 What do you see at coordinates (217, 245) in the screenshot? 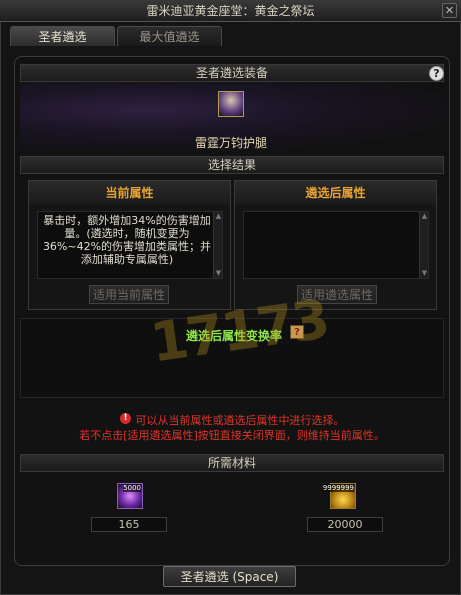
I see `current-attribute-scrollbar: ▲ ▼` at bounding box center [217, 245].